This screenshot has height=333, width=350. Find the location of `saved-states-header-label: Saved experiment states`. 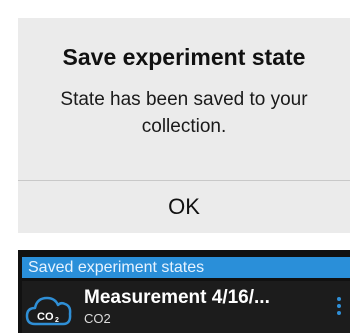

saved-states-header-label: Saved experiment states is located at coordinates (116, 267).